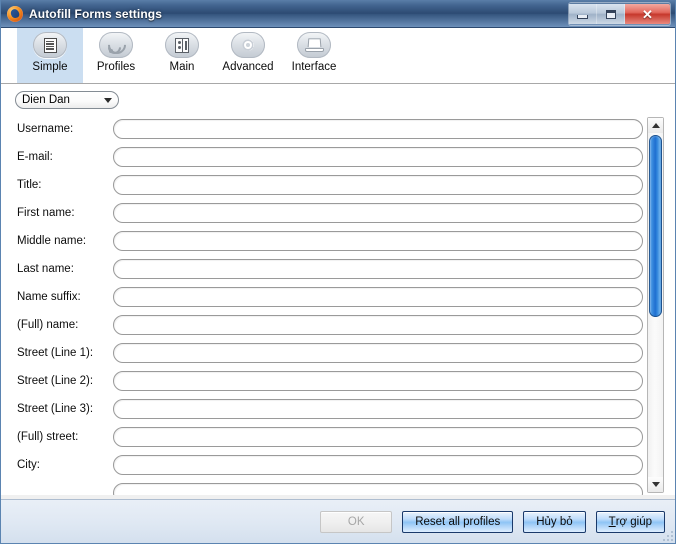  Describe the element at coordinates (655, 226) in the screenshot. I see `scrollbar-thumb` at that location.